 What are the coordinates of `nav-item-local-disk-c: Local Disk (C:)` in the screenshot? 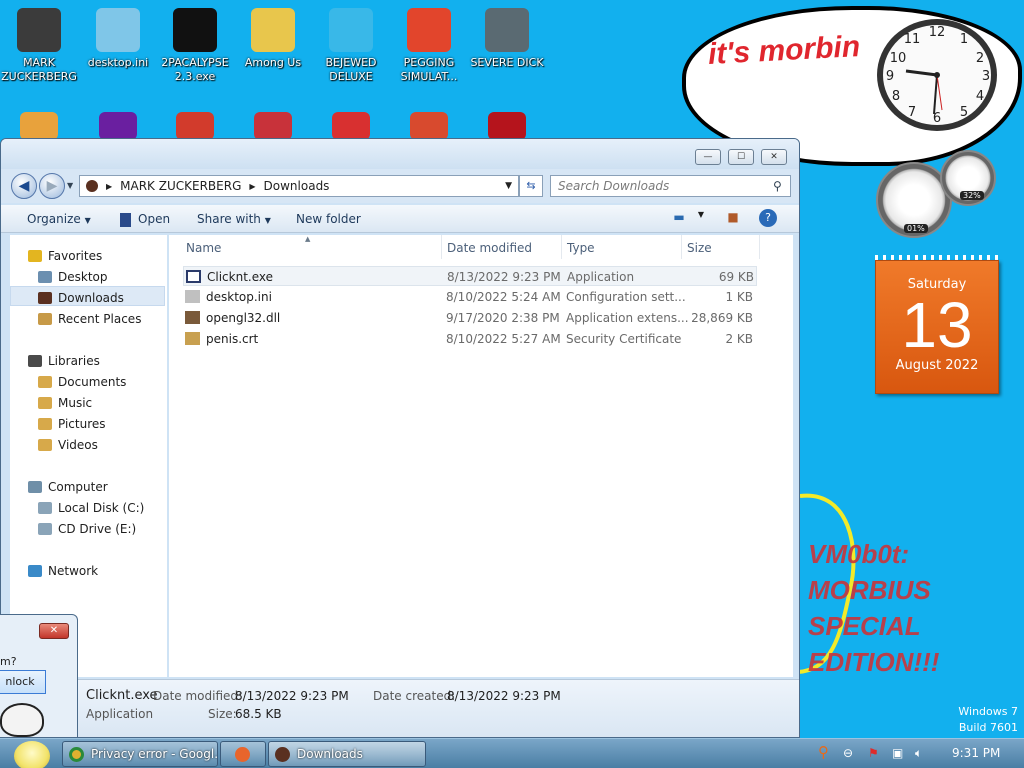 It's located at (91, 508).